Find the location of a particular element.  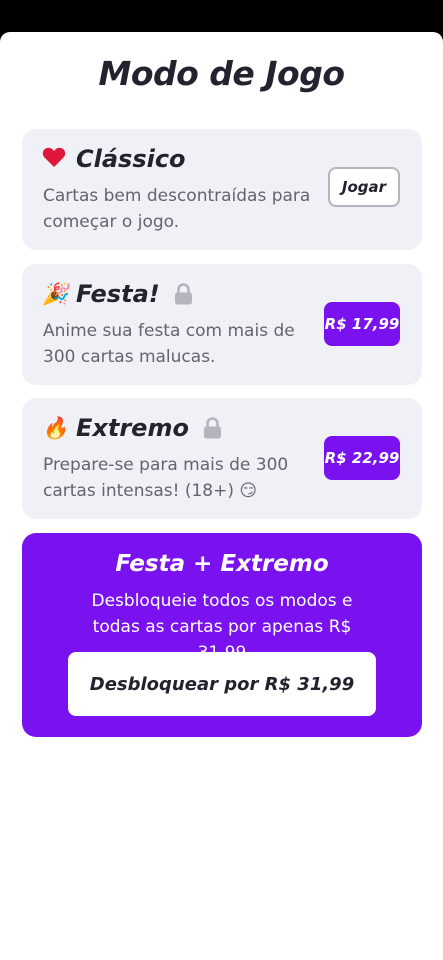

mode-title: Festa! is located at coordinates (118, 294).